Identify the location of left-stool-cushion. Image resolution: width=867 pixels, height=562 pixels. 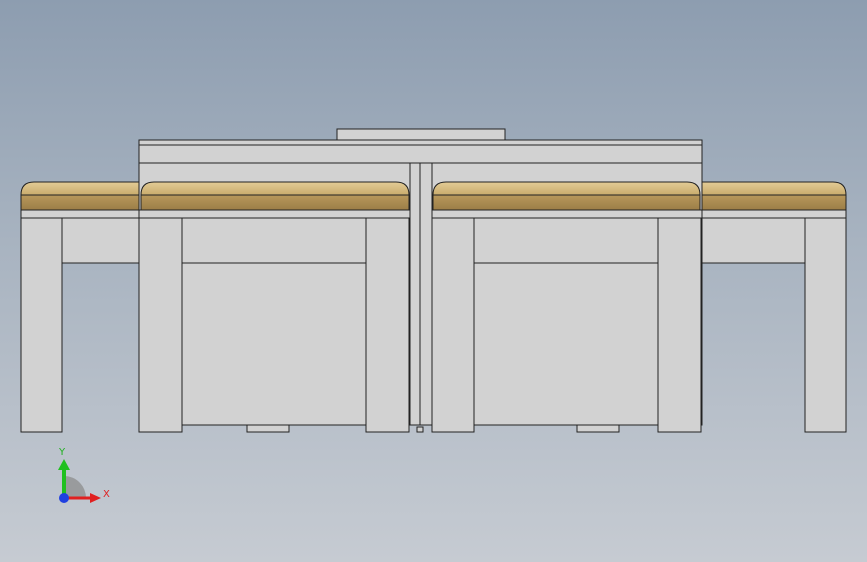
(80, 188).